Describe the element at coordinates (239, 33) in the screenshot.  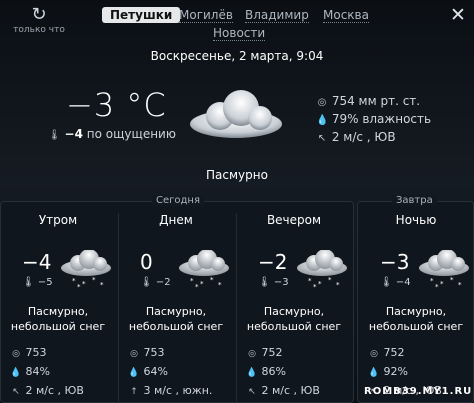
I see `tab-news: Новости` at that location.